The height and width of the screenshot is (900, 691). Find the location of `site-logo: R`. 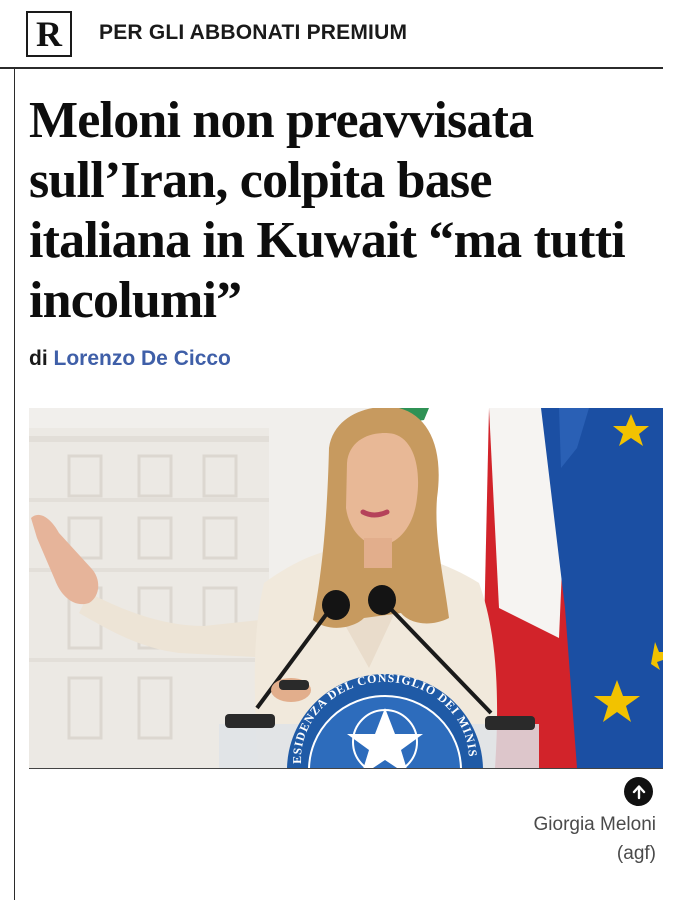

site-logo: R is located at coordinates (49, 34).